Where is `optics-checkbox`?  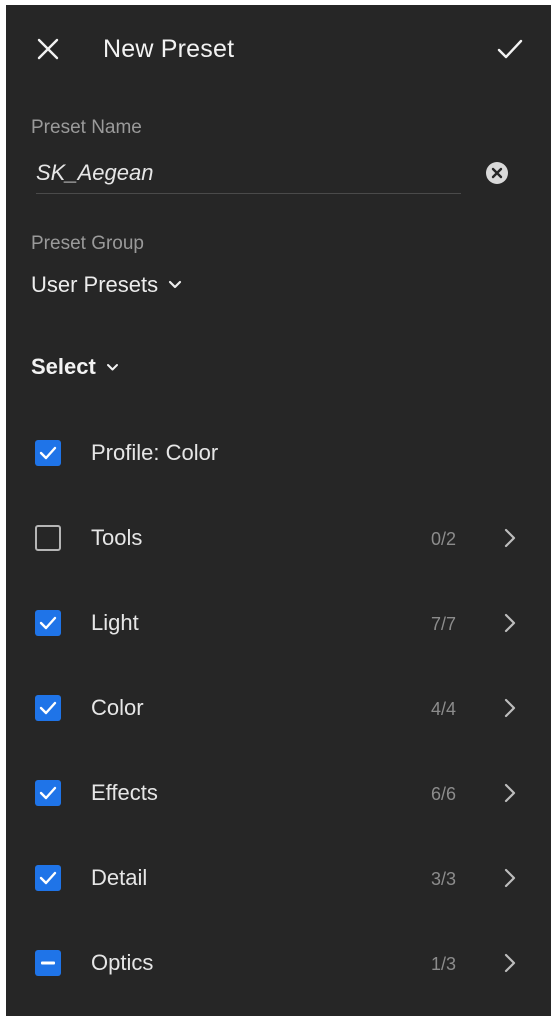
optics-checkbox is located at coordinates (48, 963).